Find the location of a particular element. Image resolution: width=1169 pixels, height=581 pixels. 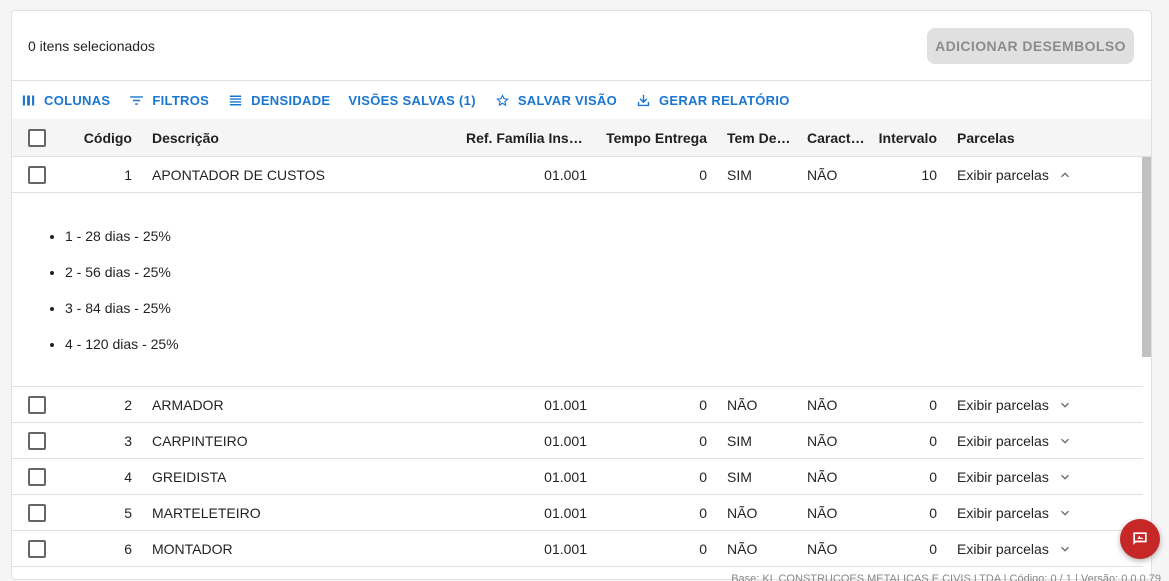

cell-descricao: MARTELETEIRO is located at coordinates (206, 512).